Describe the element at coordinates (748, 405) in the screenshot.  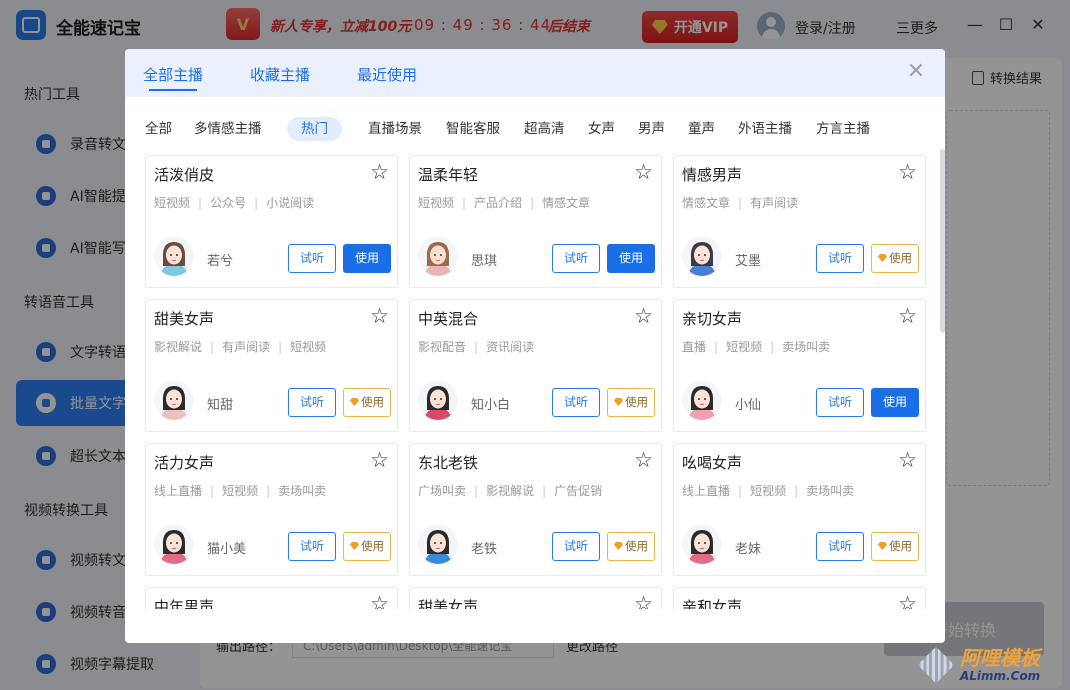
I see `anchor-name: 小仙` at that location.